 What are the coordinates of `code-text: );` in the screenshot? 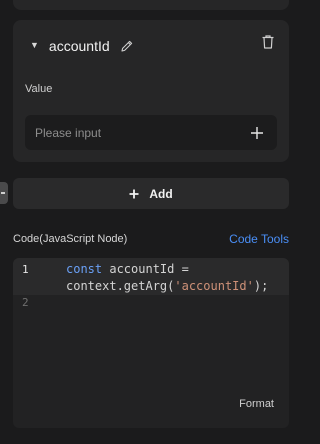 It's located at (261, 286).